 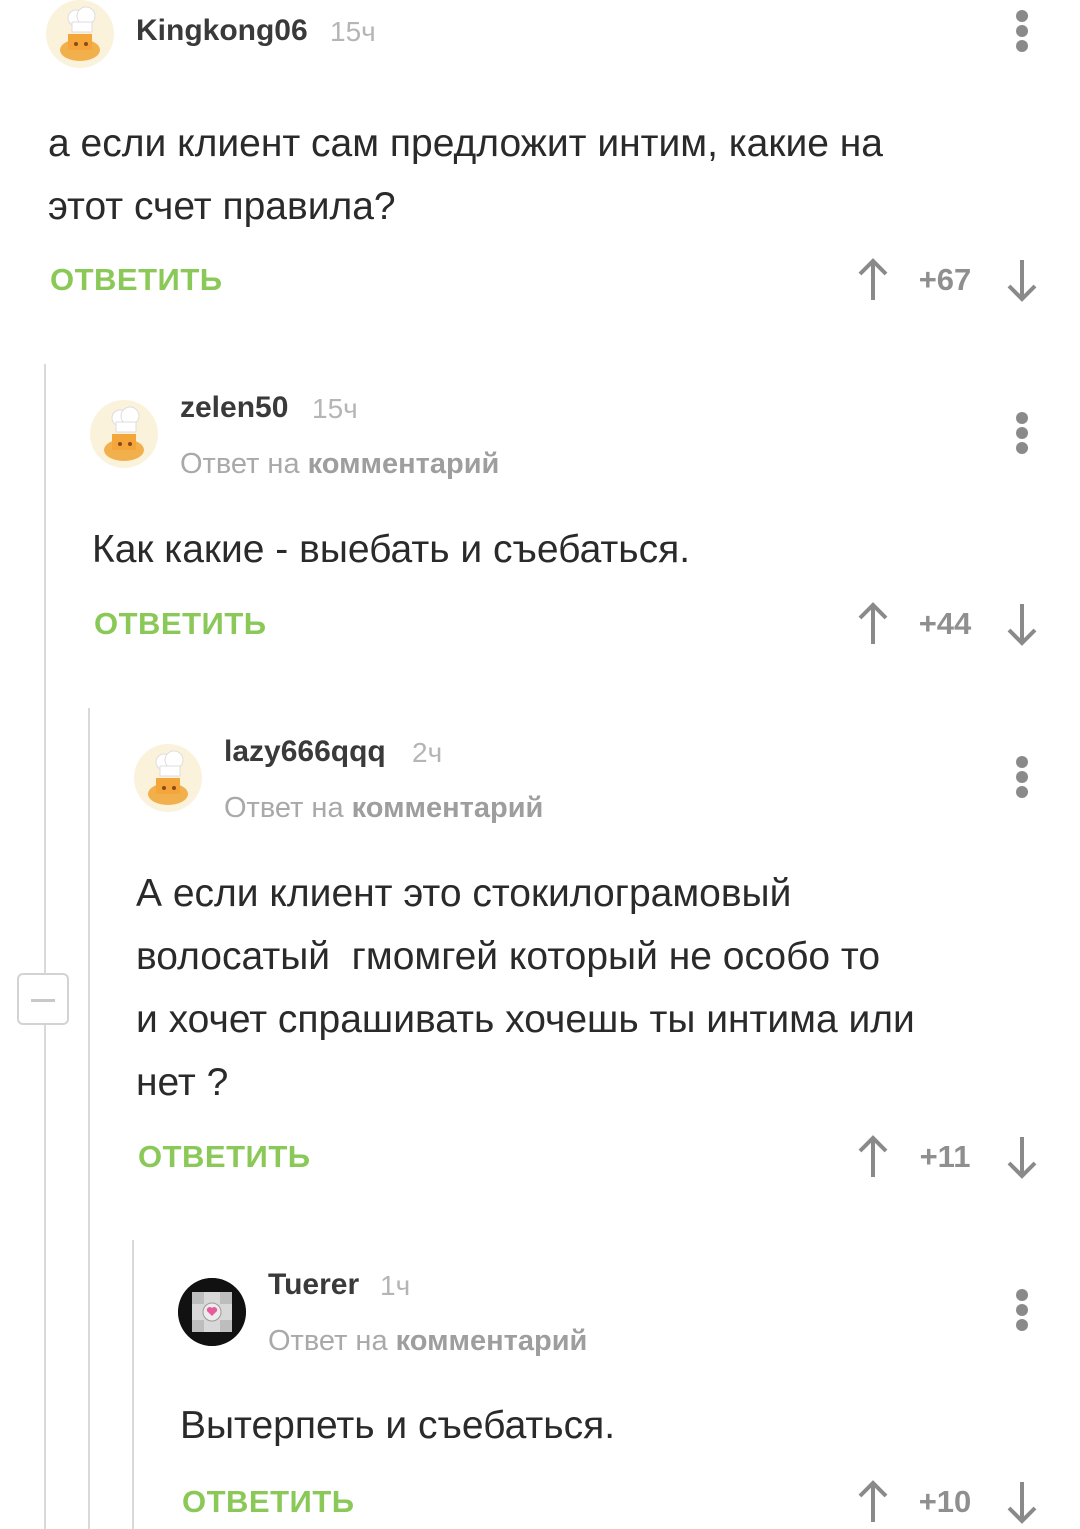 I want to click on comment-text-line: А если клиент это стокилограмовый, so click(x=464, y=893).